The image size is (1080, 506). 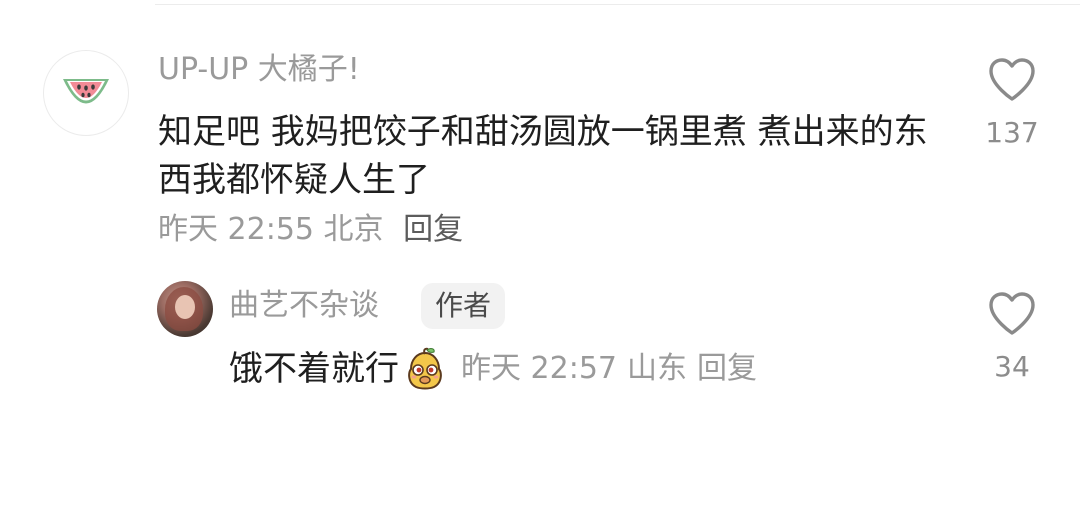 I want to click on avatar-face, so click(x=185, y=307).